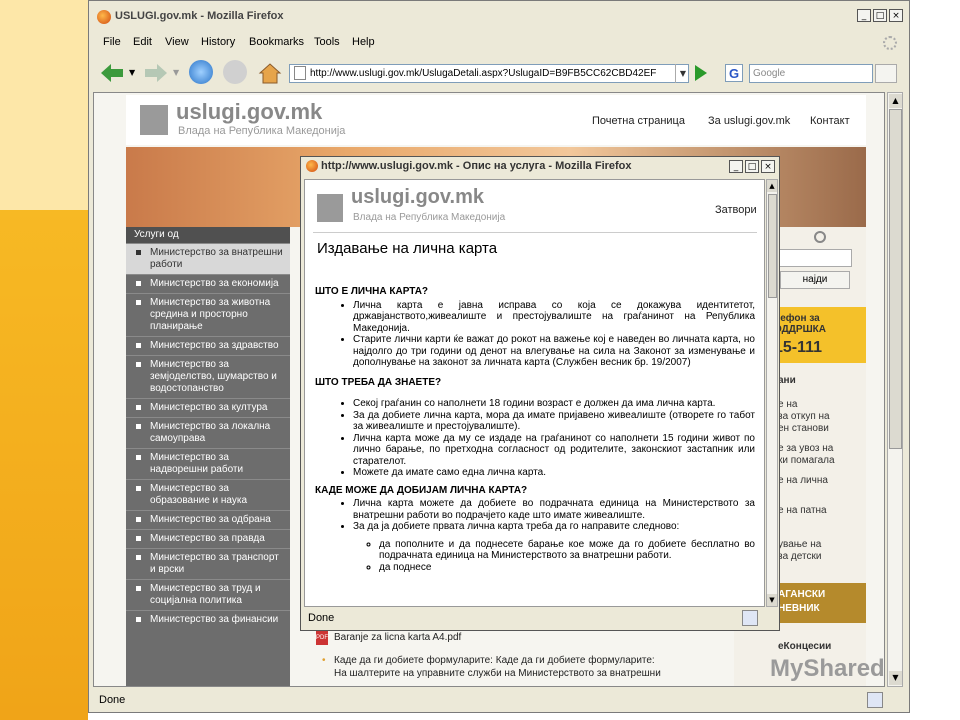  What do you see at coordinates (736, 166) in the screenshot?
I see `popup-minimize-button: _` at bounding box center [736, 166].